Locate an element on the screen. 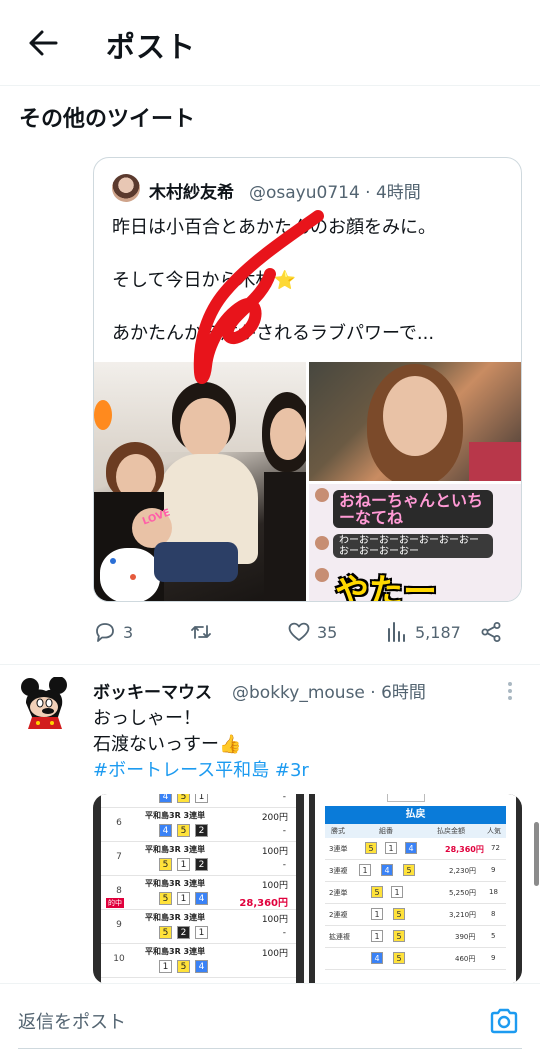 This screenshot has height=1057, width=540. bet-type: 2連単 is located at coordinates (338, 893).